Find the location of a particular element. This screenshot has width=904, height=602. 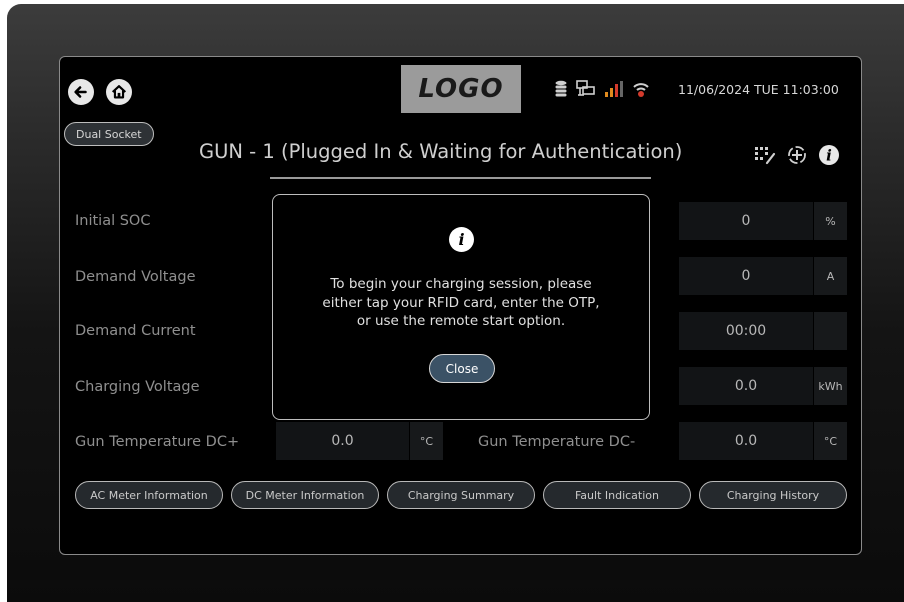

gun-temp-dc-minus-value: 0.0 is located at coordinates (746, 441).